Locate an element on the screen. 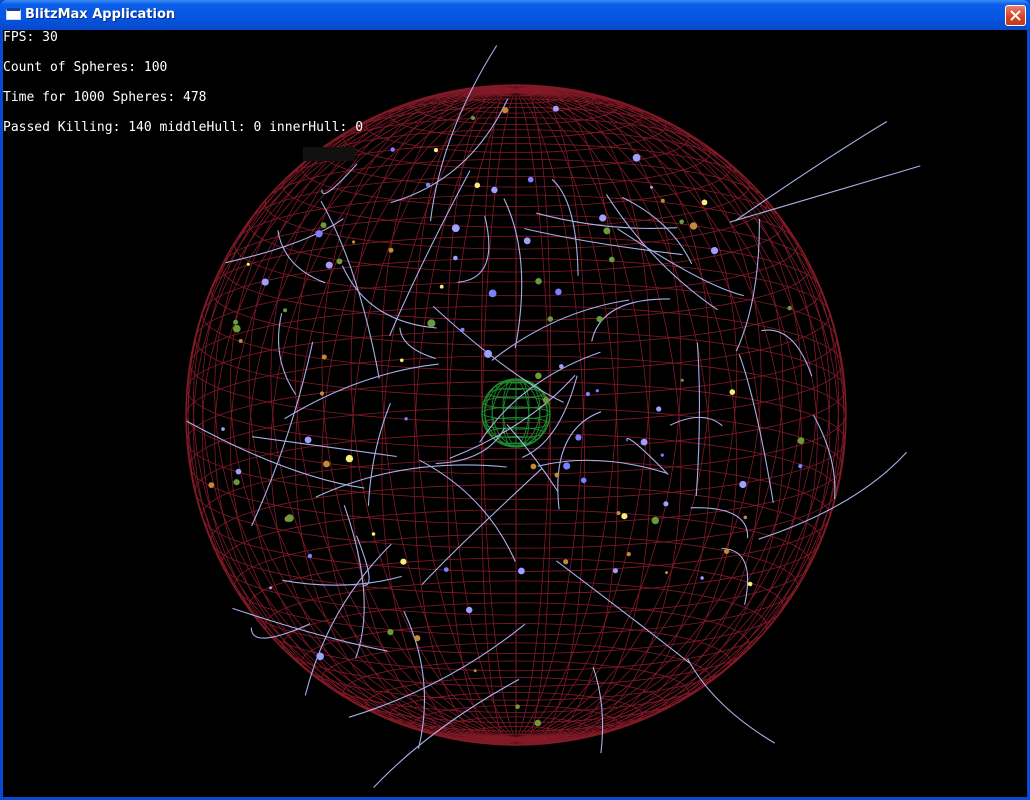 The image size is (1030, 800). close-button is located at coordinates (1015, 15).